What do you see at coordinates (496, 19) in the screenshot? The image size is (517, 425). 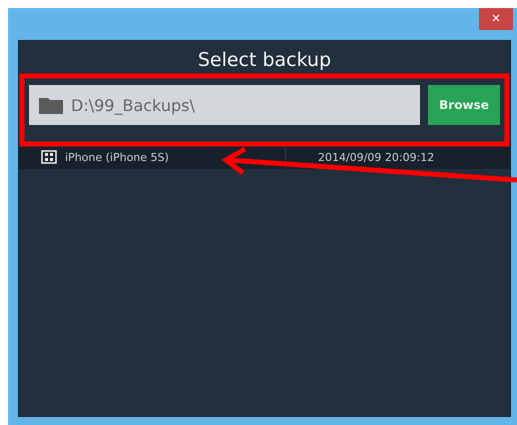 I see `close-button: ×` at bounding box center [496, 19].